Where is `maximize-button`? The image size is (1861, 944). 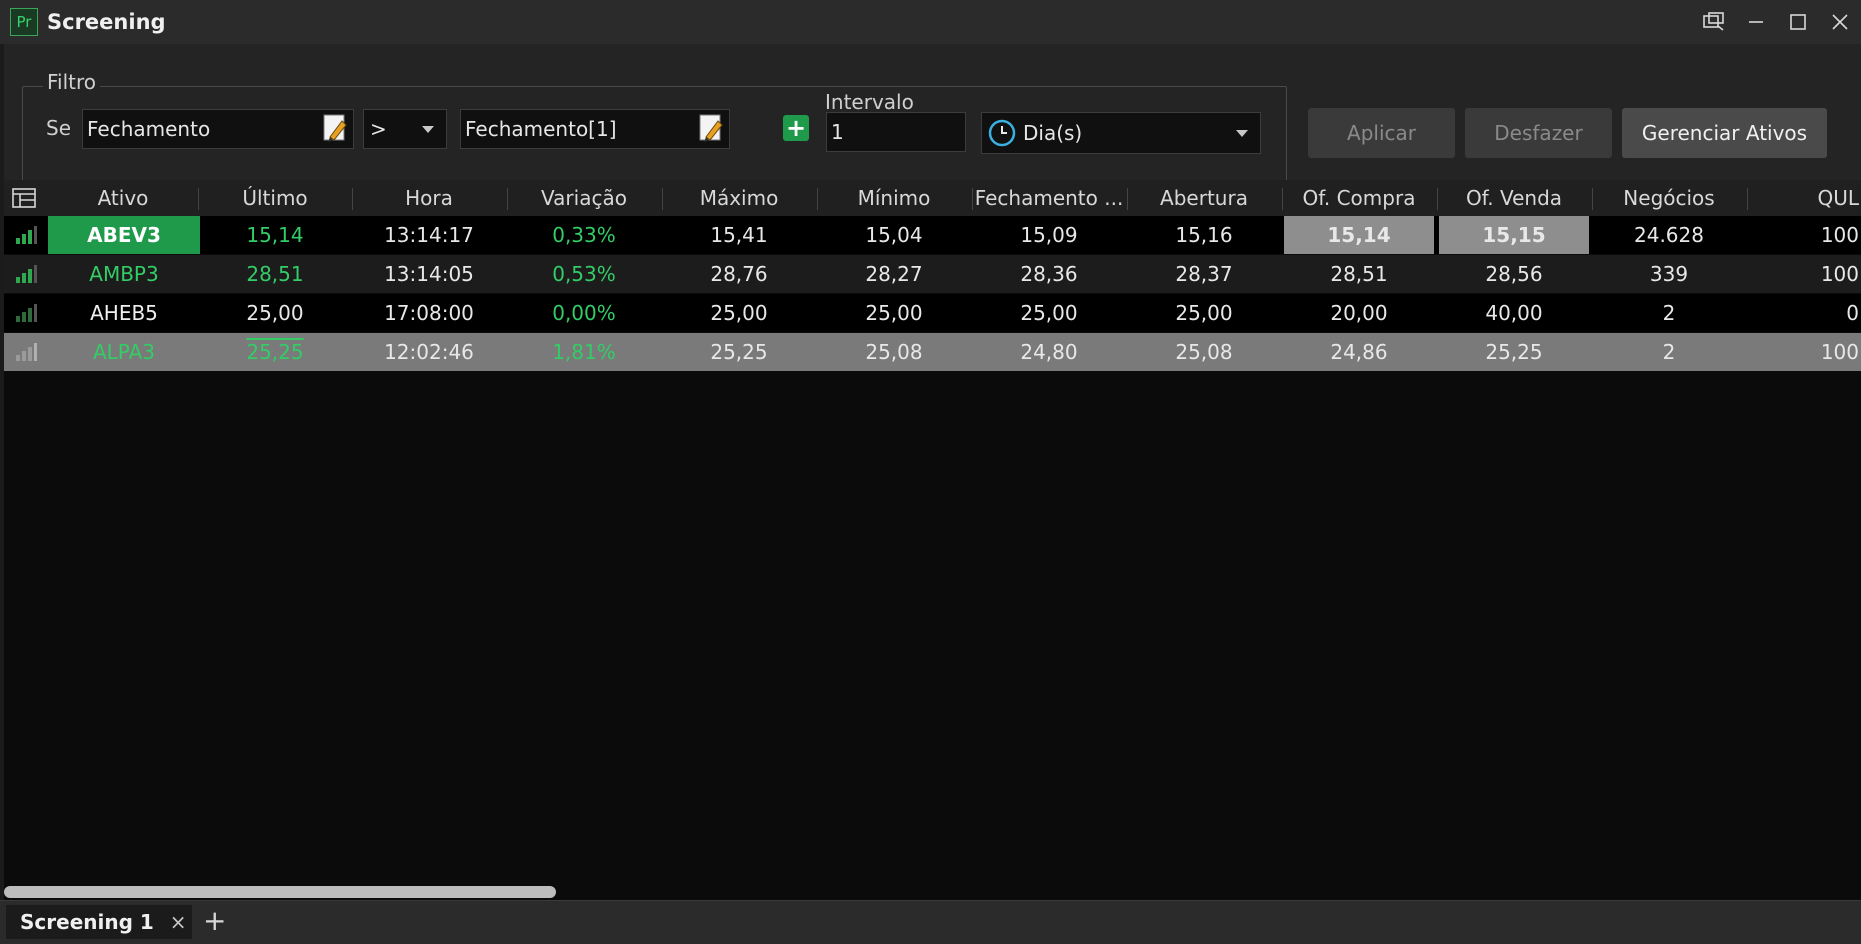
maximize-button is located at coordinates (1798, 22).